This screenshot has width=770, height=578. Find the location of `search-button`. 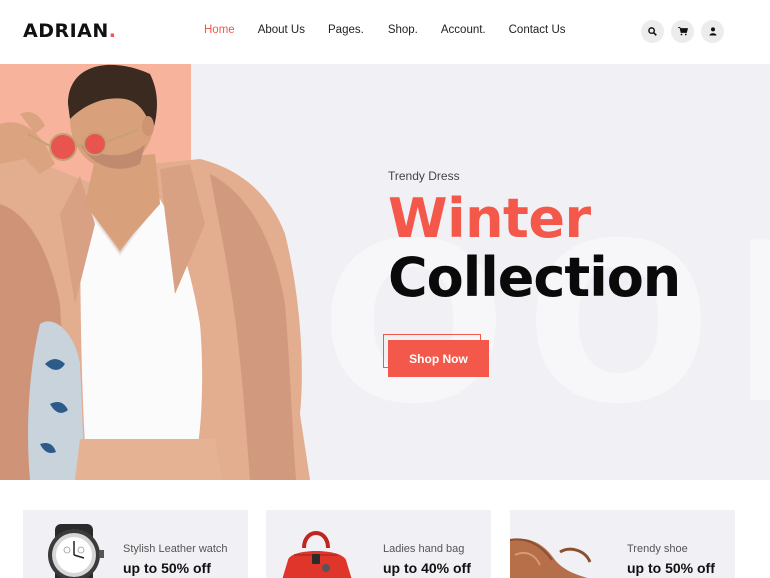

search-button is located at coordinates (652, 31).